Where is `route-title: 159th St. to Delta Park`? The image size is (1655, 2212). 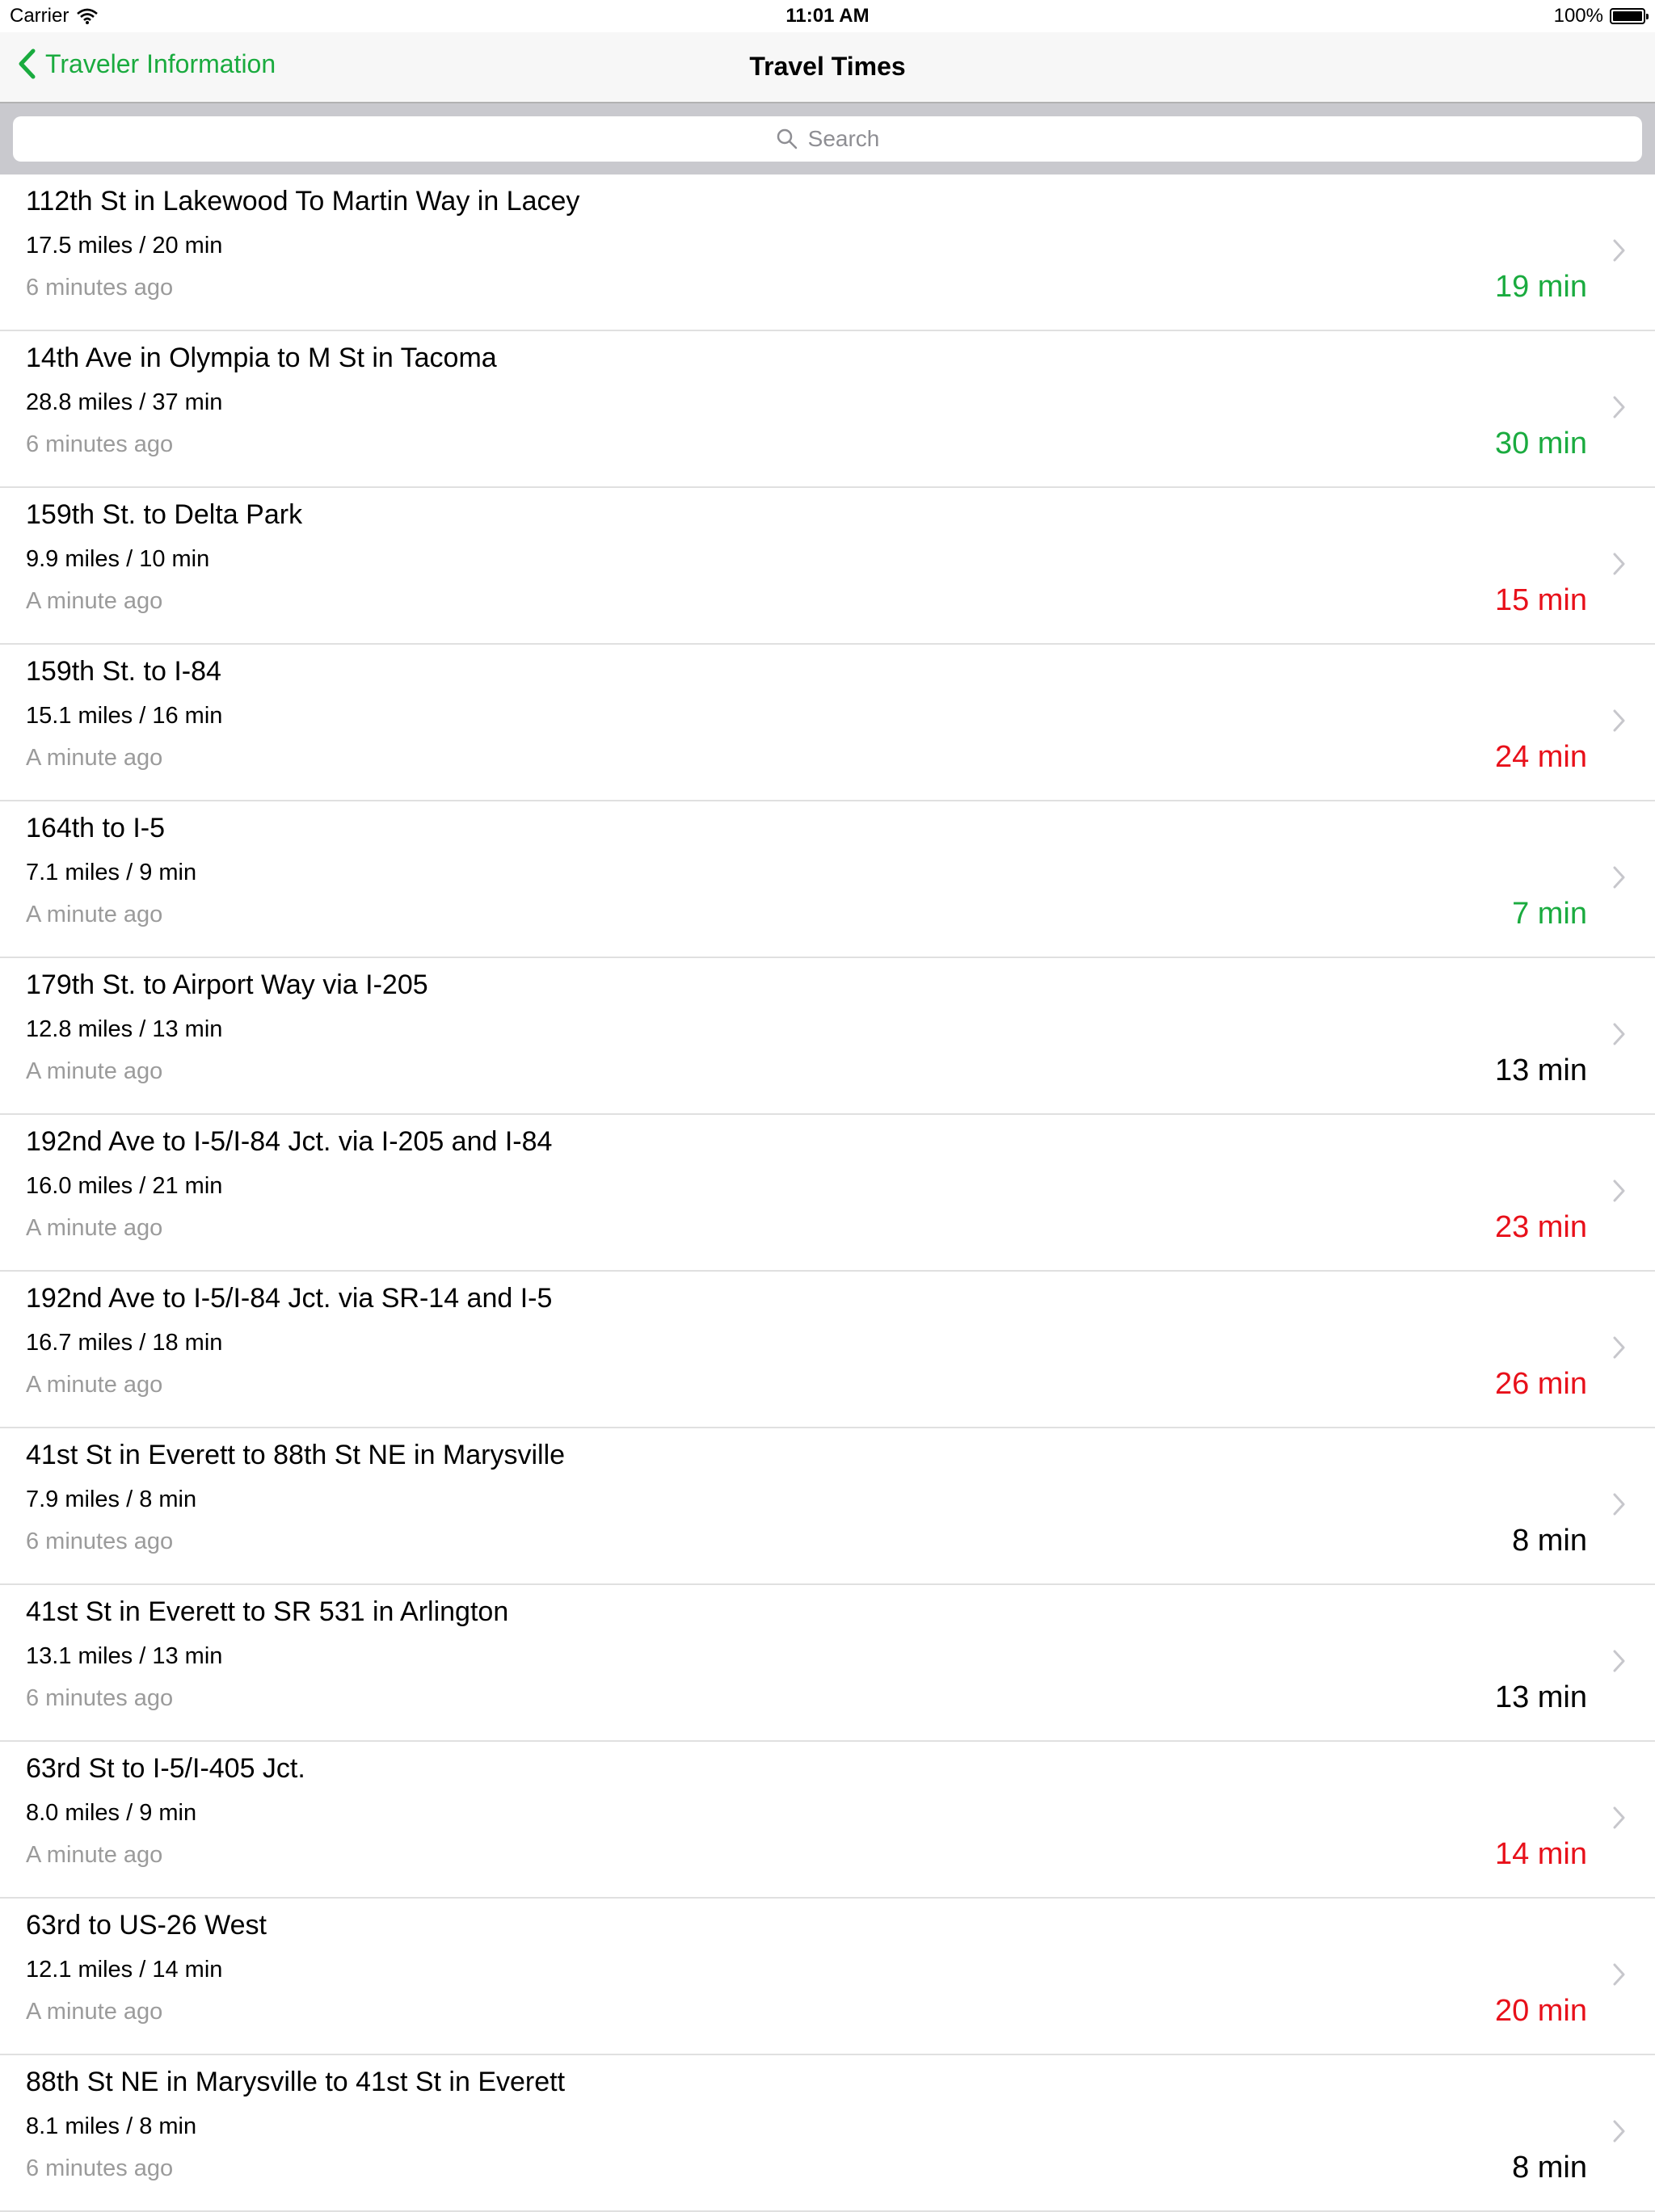 route-title: 159th St. to Delta Park is located at coordinates (164, 515).